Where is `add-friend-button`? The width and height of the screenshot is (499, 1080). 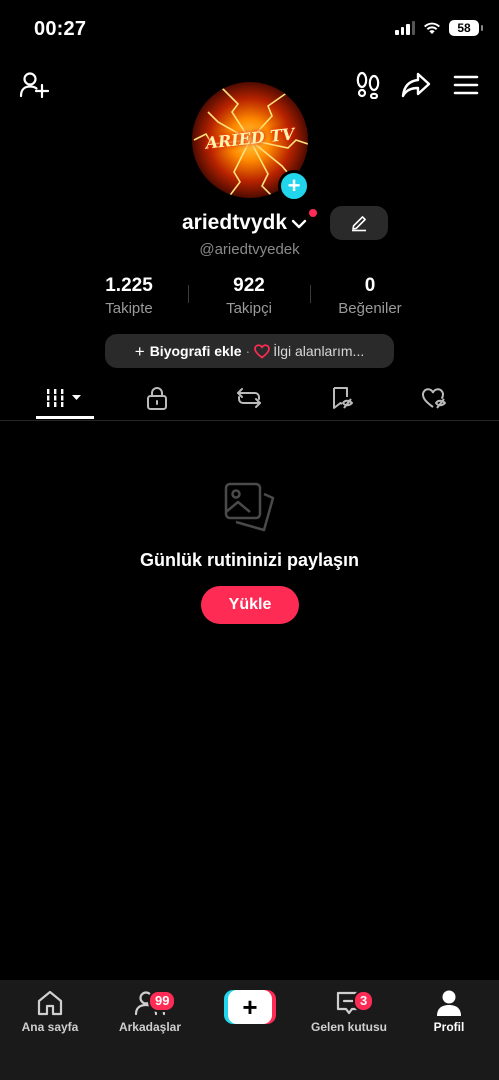
add-friend-button is located at coordinates (34, 85).